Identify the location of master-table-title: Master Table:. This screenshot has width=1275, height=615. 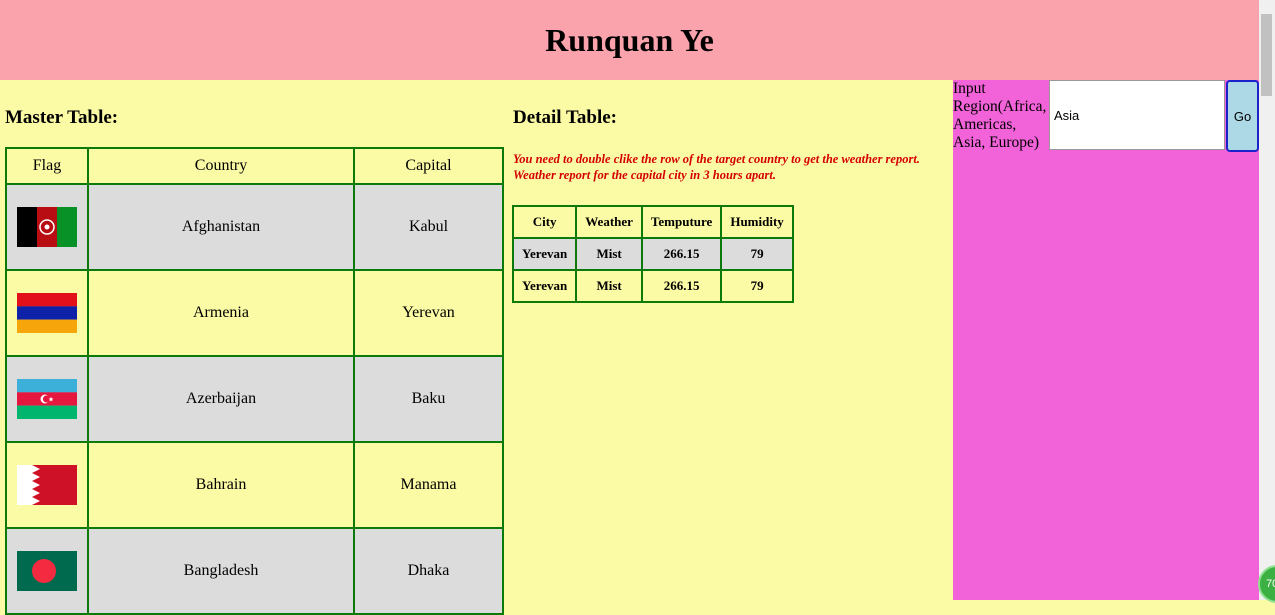
(62, 117).